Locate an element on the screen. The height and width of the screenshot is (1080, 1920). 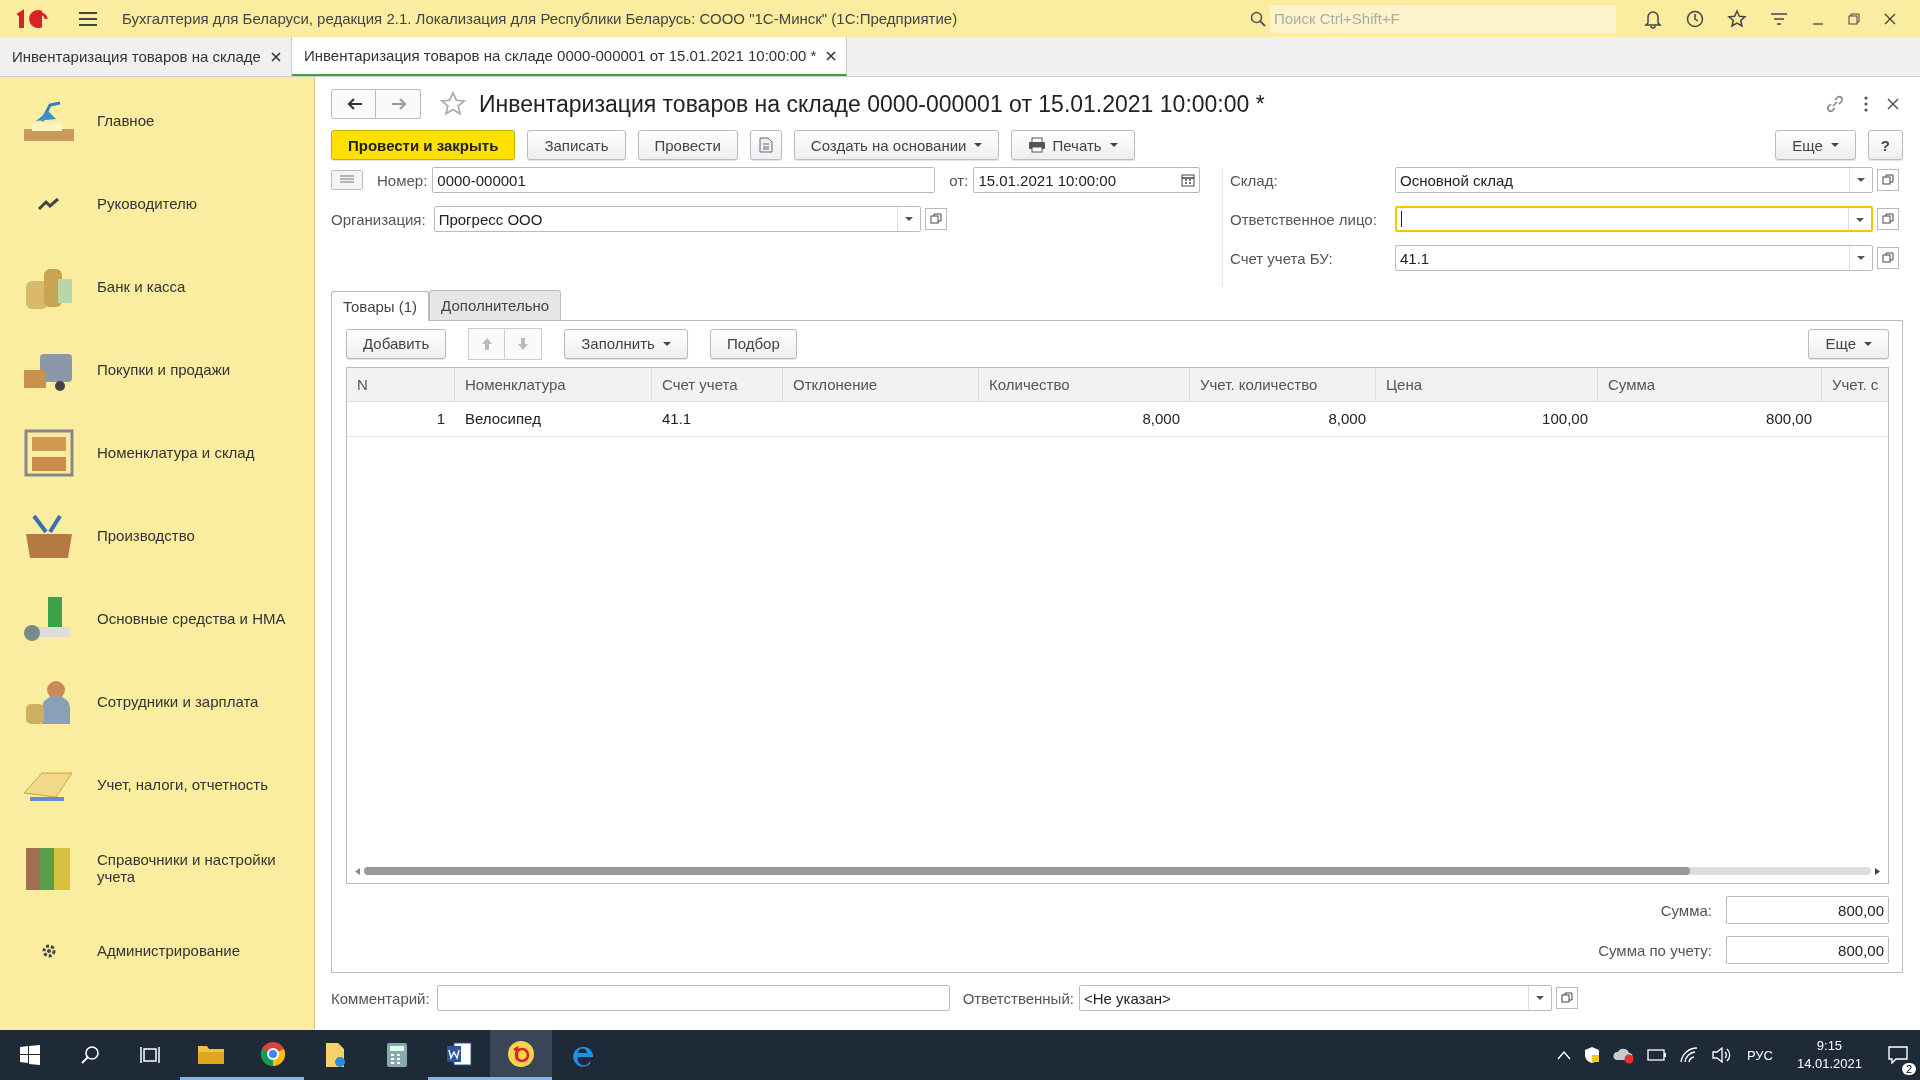
create-based-on-button: Создать на основании is located at coordinates (896, 145).